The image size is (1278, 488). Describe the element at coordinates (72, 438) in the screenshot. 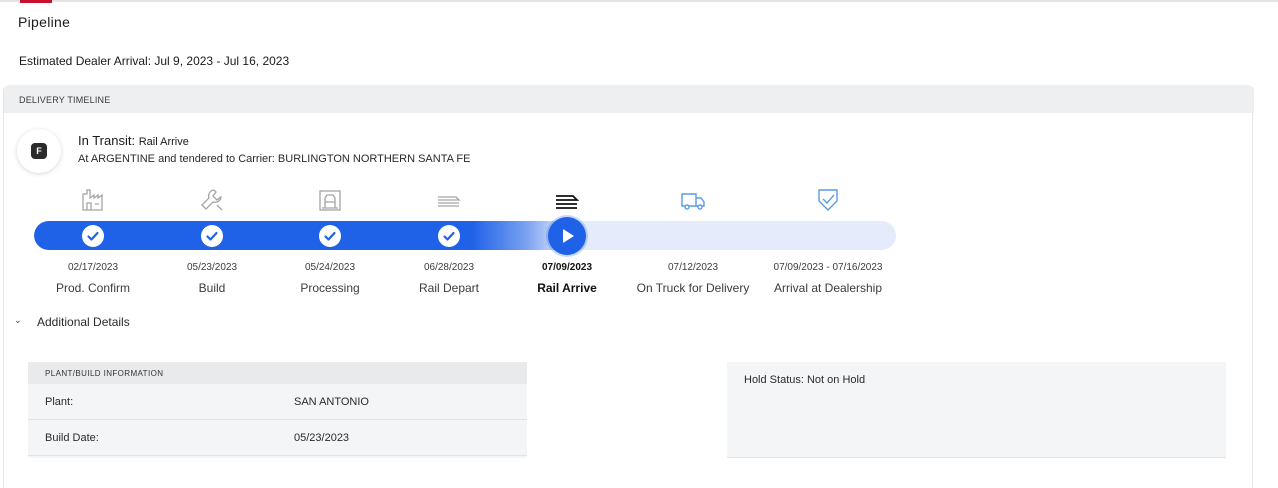

I see `plant-row-label: Build Date:` at that location.